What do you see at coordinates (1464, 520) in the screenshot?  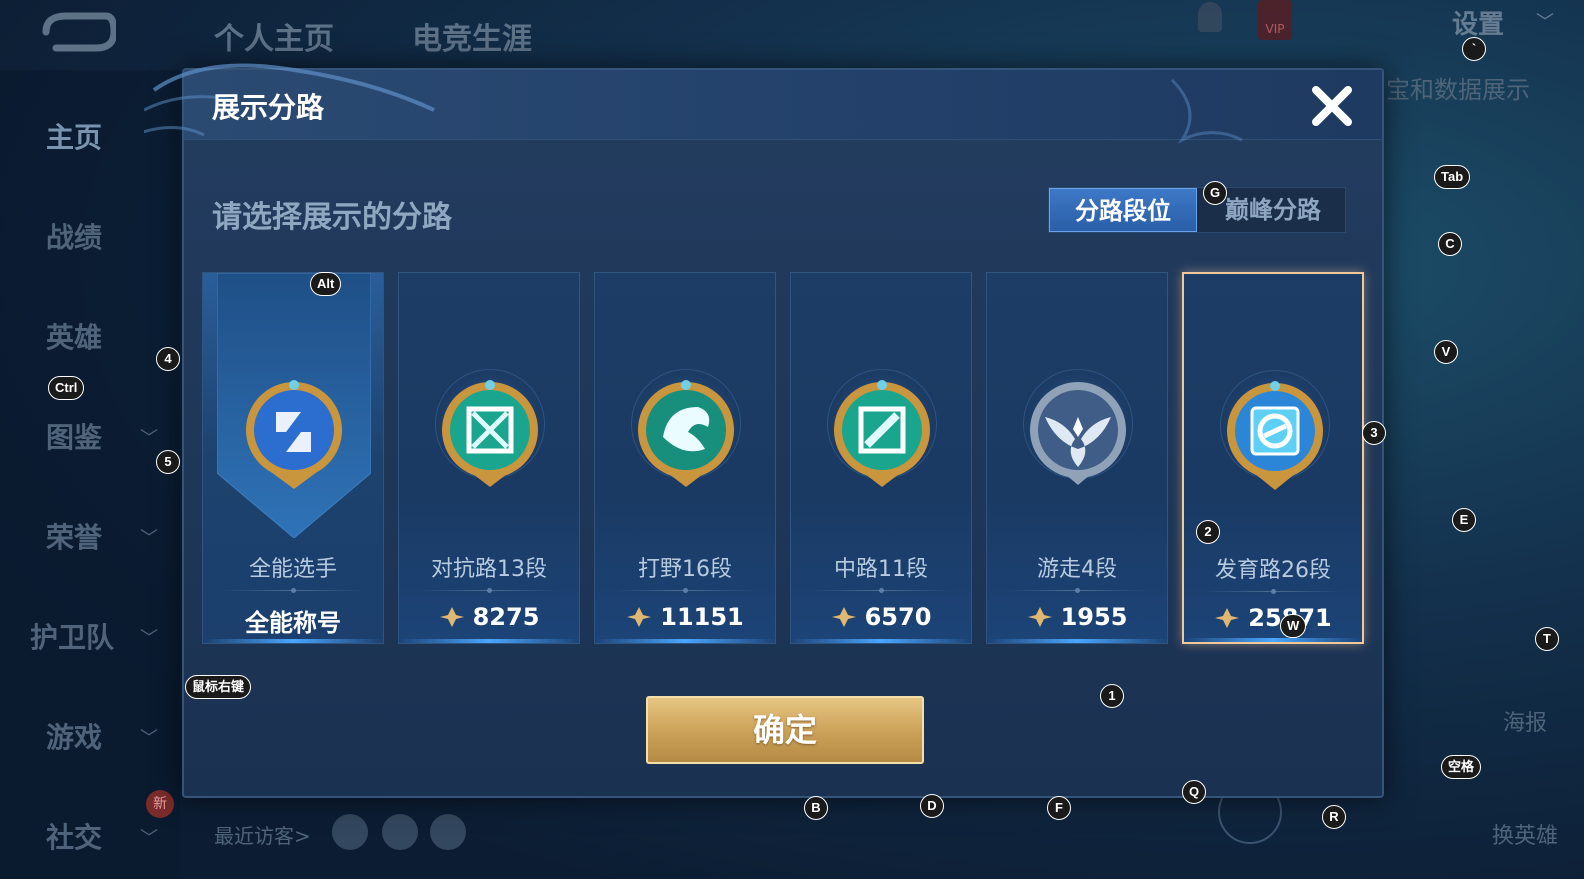 I see `key-hint-e: E` at bounding box center [1464, 520].